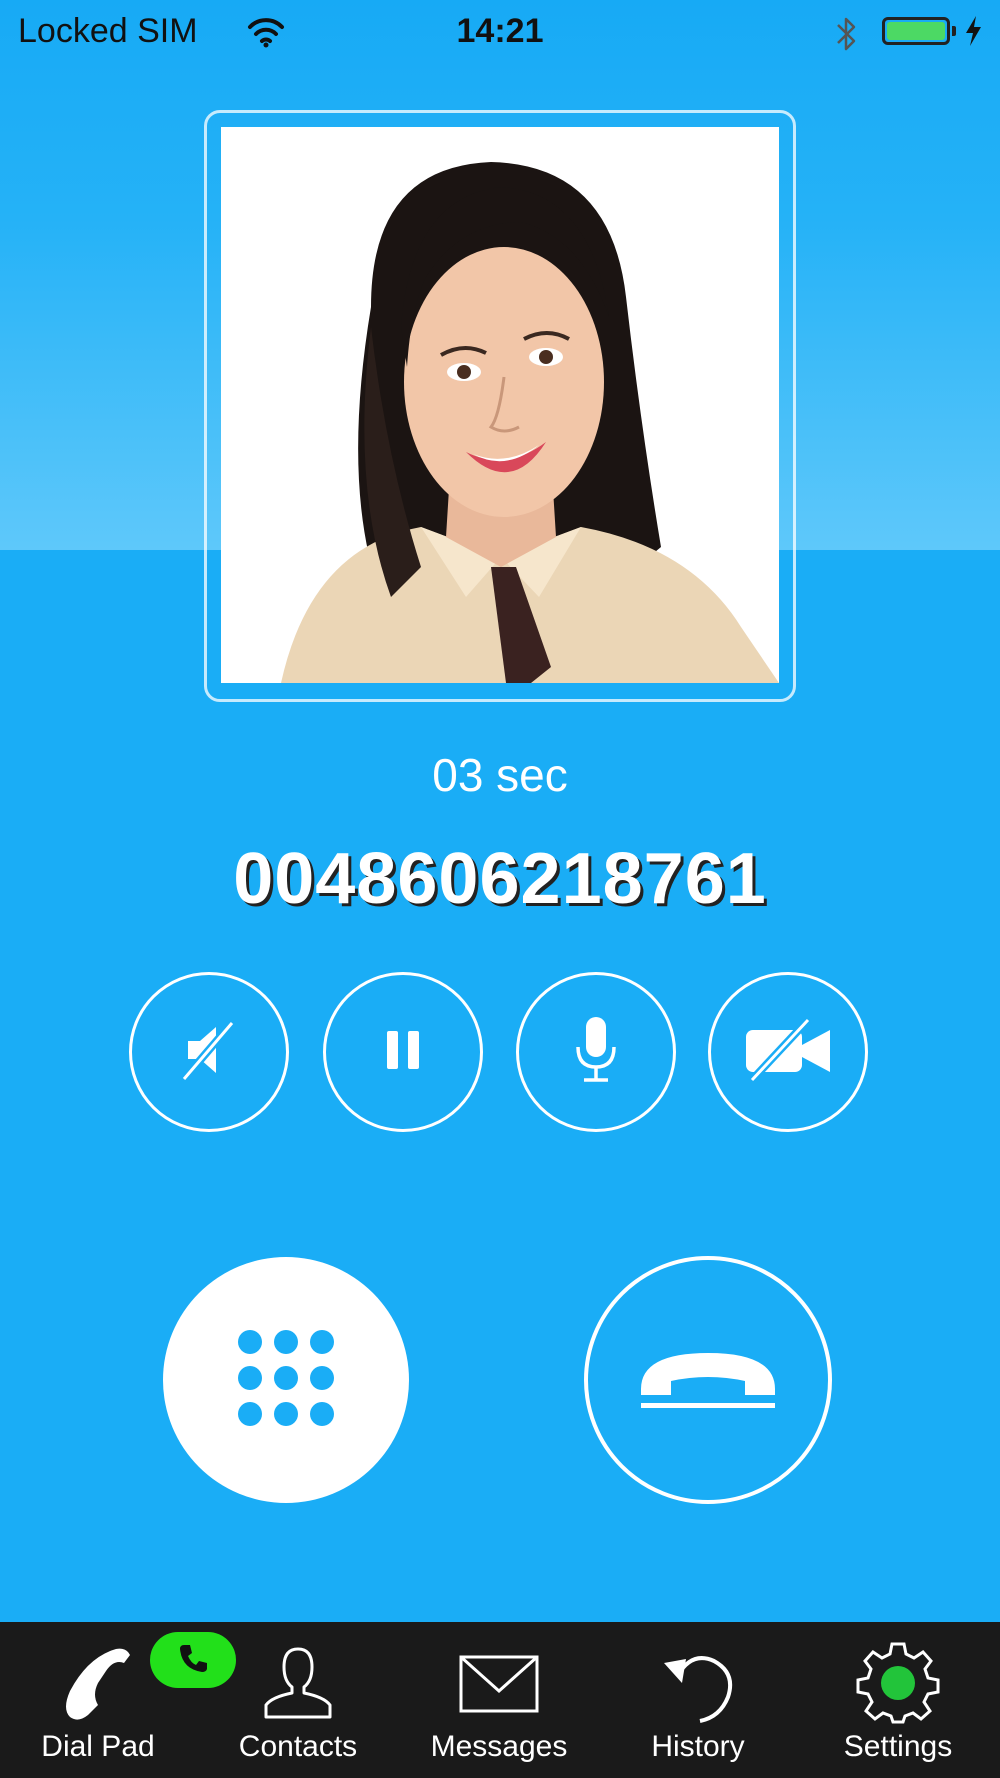 This screenshot has height=1778, width=1000. I want to click on phone-icon, so click(193, 1660).